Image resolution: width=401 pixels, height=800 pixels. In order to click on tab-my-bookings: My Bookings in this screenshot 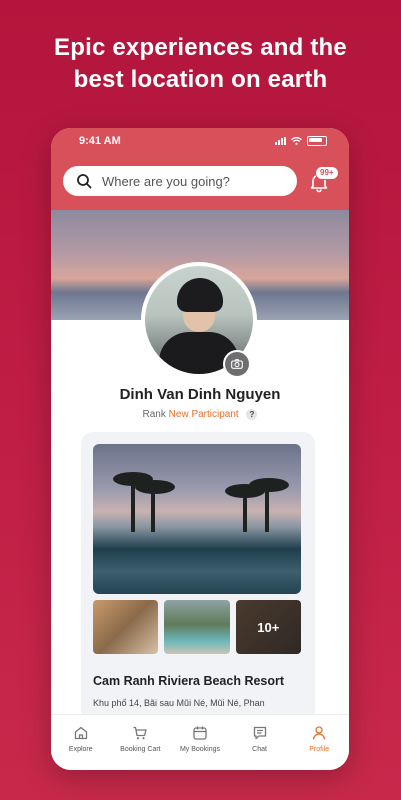, I will do `click(200, 742)`.